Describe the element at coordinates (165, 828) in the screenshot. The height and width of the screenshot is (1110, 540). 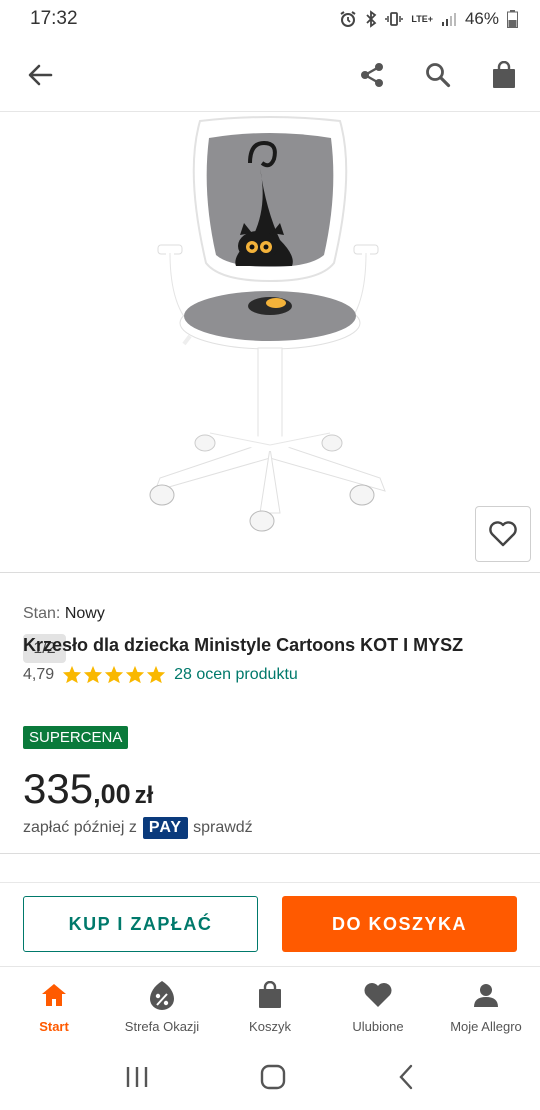
I see `pay-badge: PAY` at that location.